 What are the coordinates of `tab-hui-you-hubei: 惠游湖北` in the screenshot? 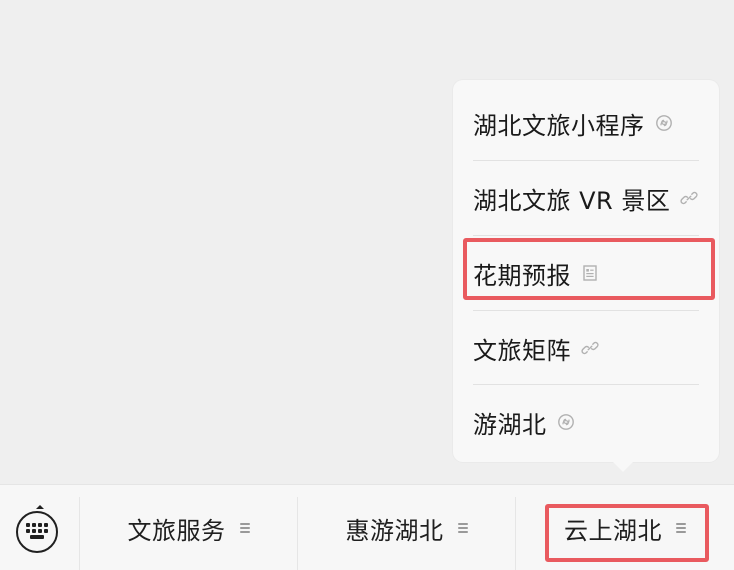 It's located at (406, 527).